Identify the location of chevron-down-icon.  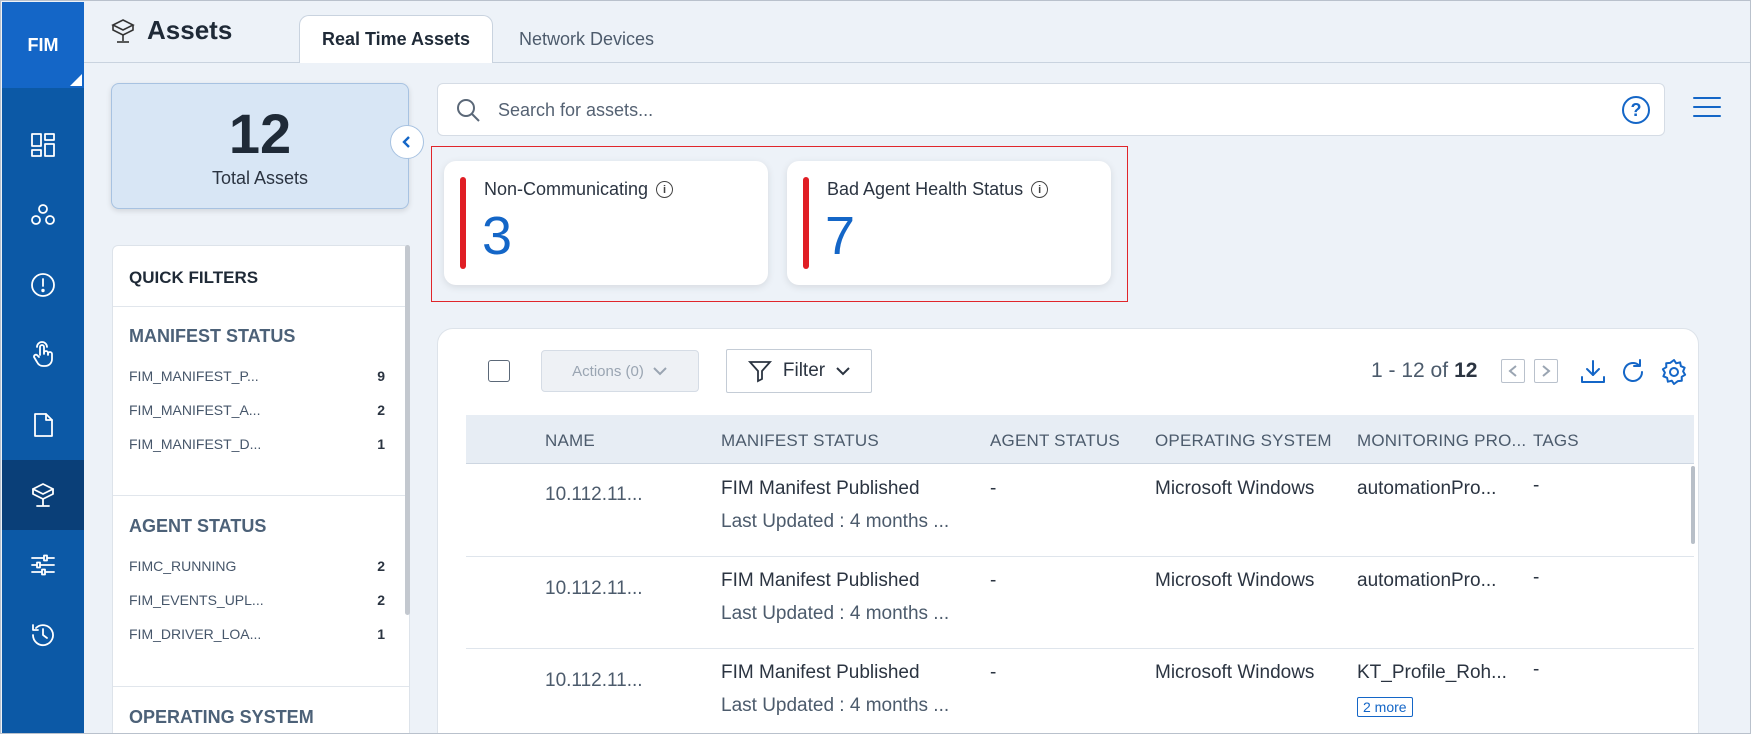
(843, 371).